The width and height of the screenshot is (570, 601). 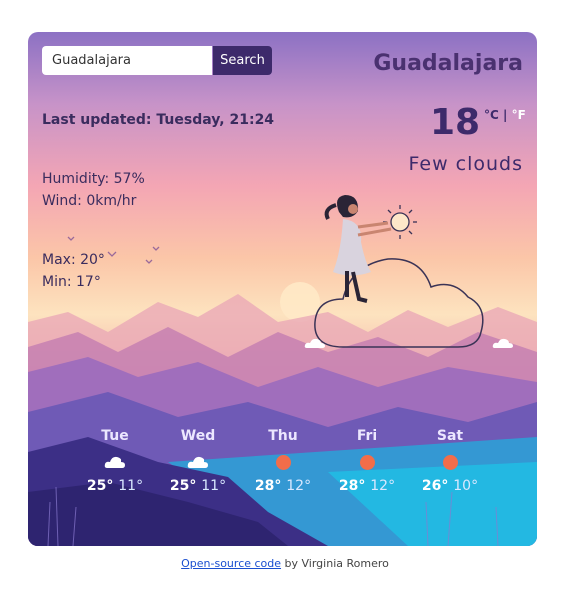 What do you see at coordinates (335, 563) in the screenshot?
I see `footer-credit: by Virginia Romero` at bounding box center [335, 563].